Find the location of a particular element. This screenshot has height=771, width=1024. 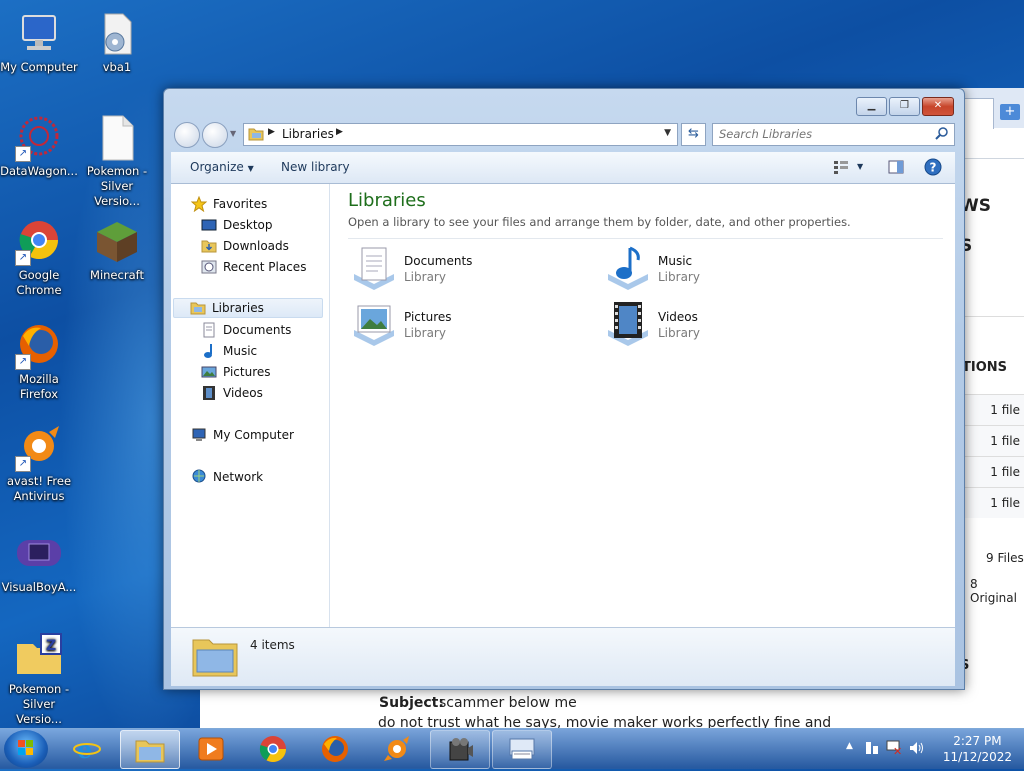

taskbar: e ▲ ✕ 2:27 PM 11/12/2022 is located at coordinates (512, 748).